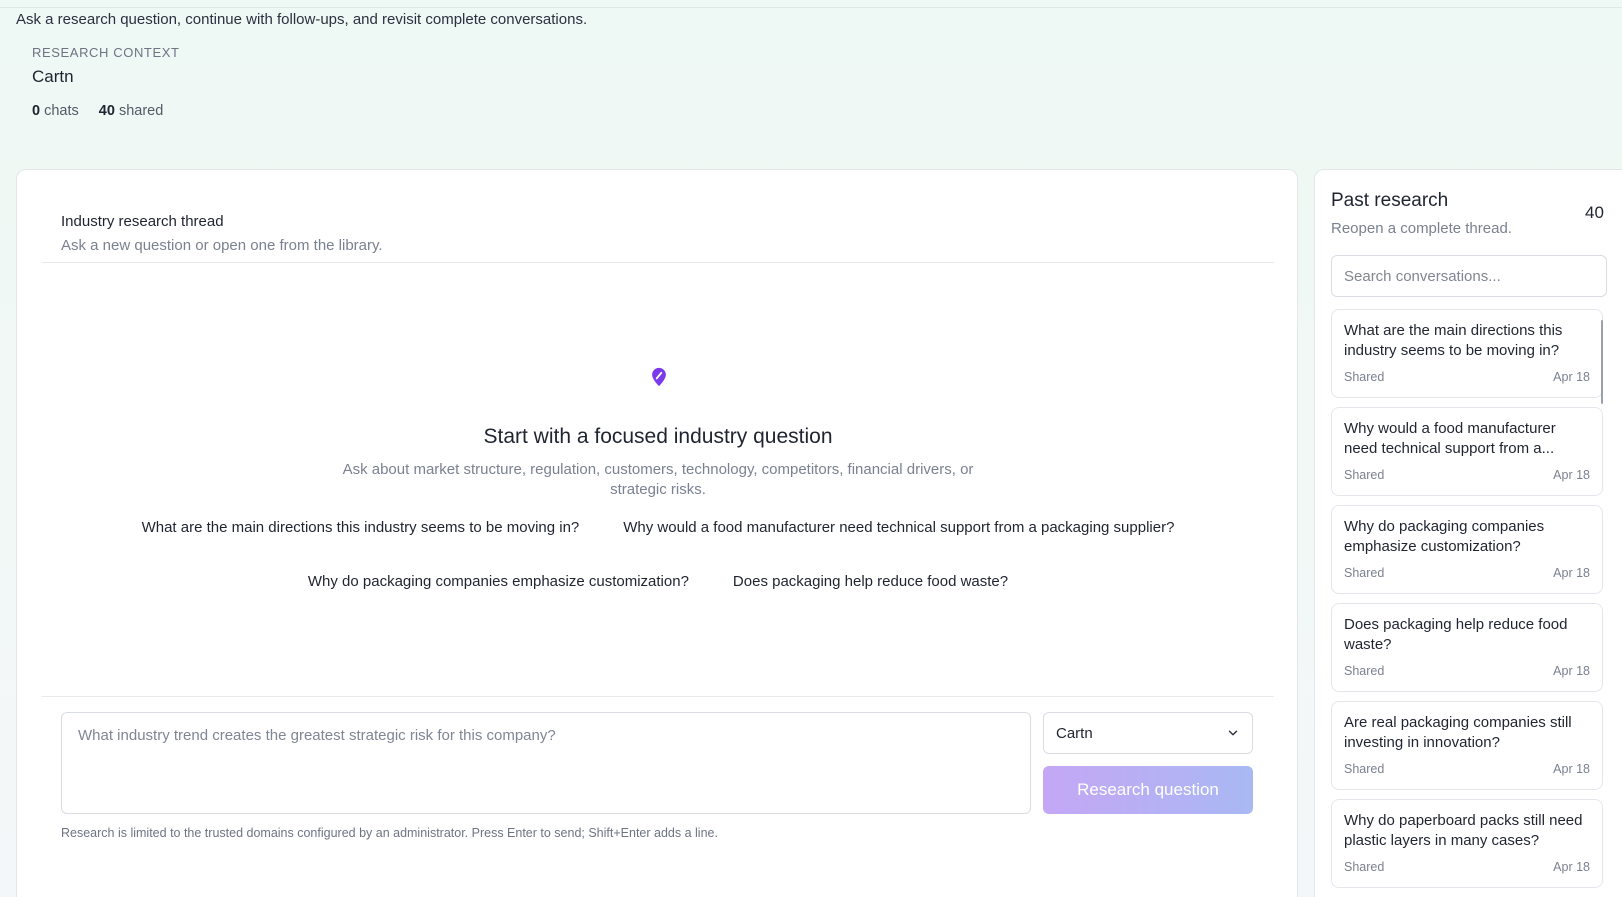  Describe the element at coordinates (1233, 733) in the screenshot. I see `chevron-down-icon` at that location.